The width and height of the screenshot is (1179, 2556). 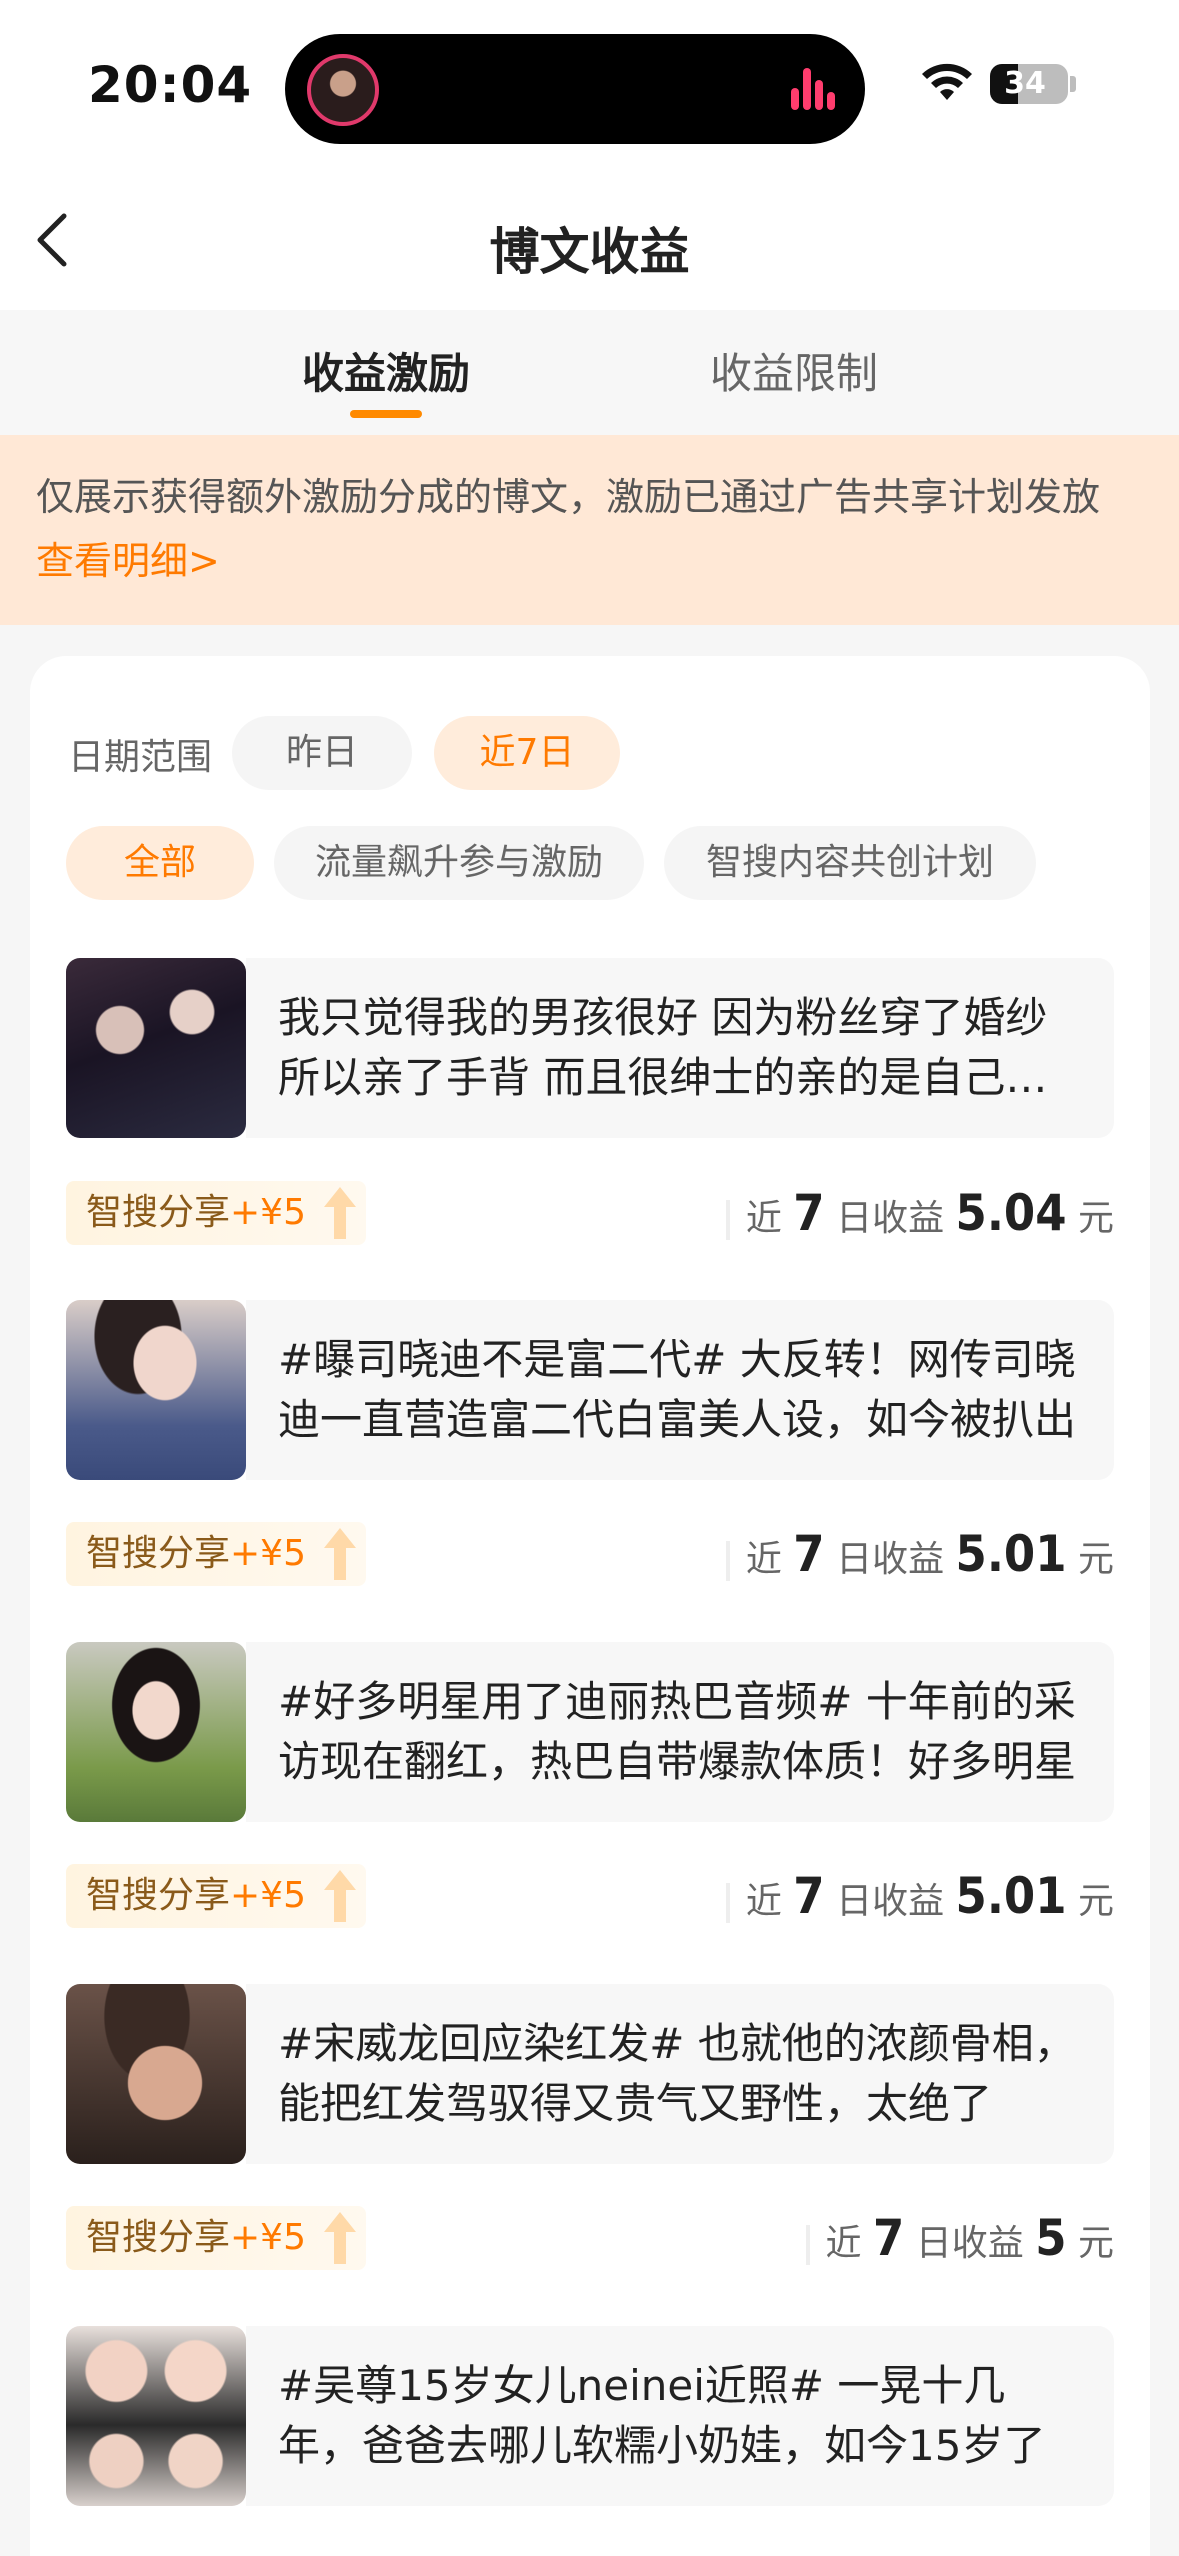 I want to click on earnings-text: 近 7 日收益 5 元, so click(x=959, y=2238).